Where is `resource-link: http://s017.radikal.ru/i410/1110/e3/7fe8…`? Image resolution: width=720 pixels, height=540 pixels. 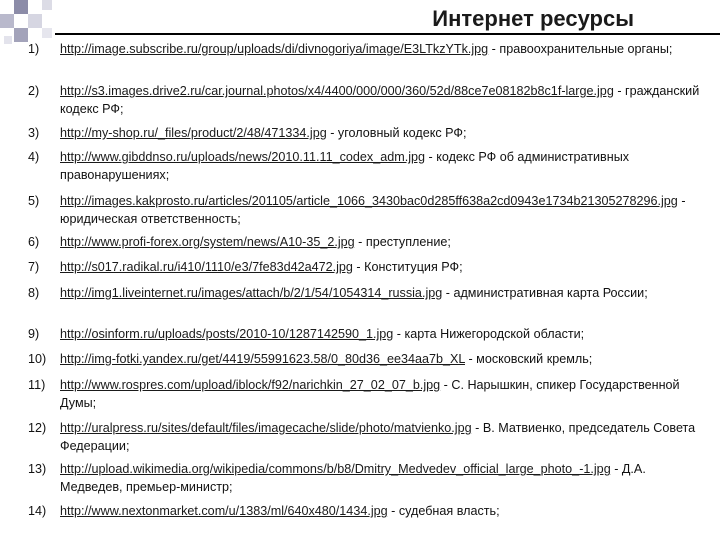 resource-link: http://s017.radikal.ru/i410/1110/e3/7fe8… is located at coordinates (206, 267).